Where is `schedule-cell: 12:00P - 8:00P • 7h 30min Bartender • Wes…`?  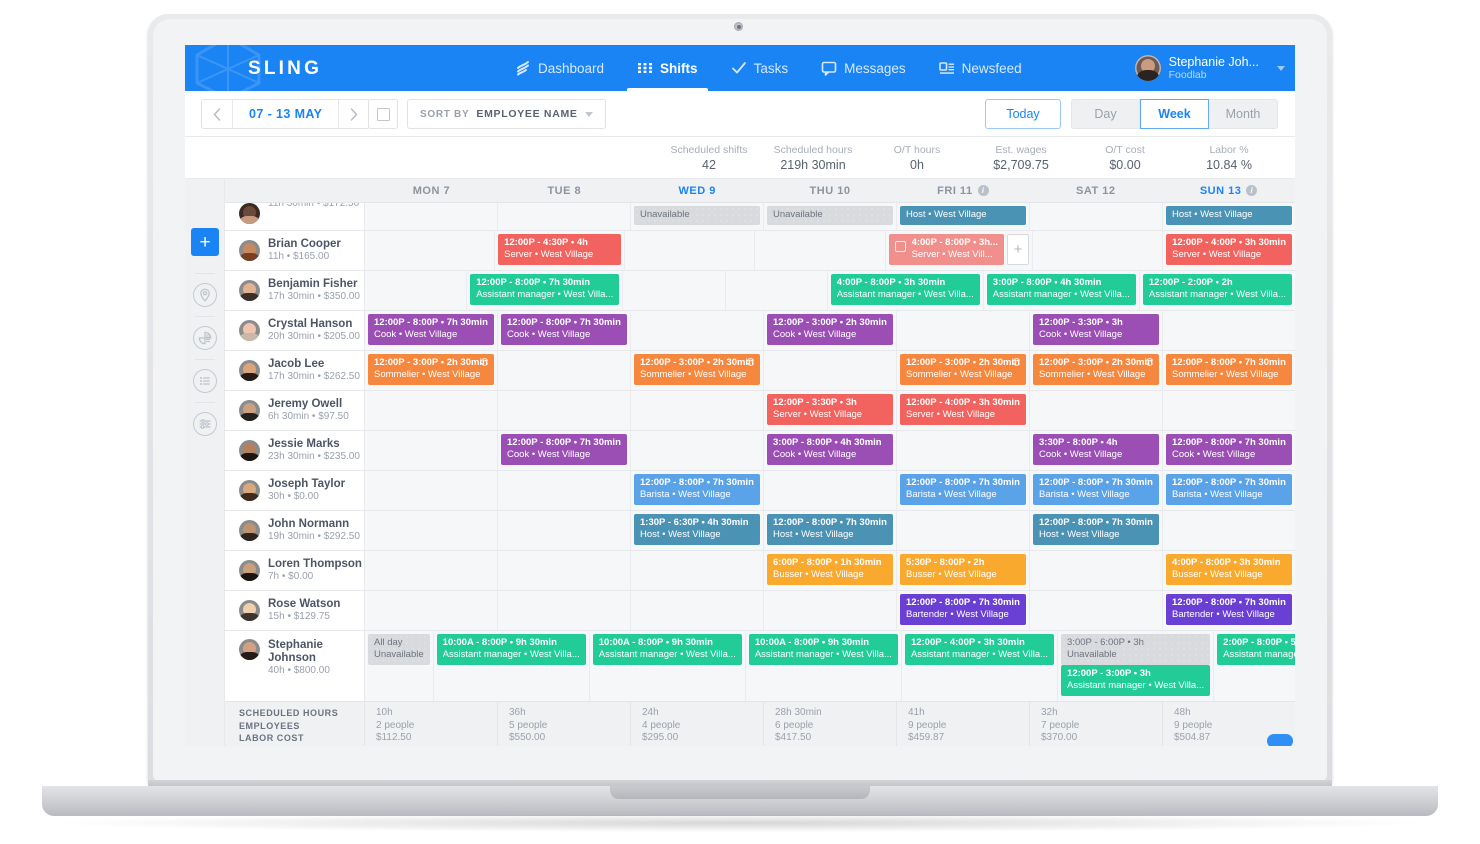
schedule-cell: 12:00P - 8:00P • 7h 30min Bartender • Wes… is located at coordinates (1229, 610).